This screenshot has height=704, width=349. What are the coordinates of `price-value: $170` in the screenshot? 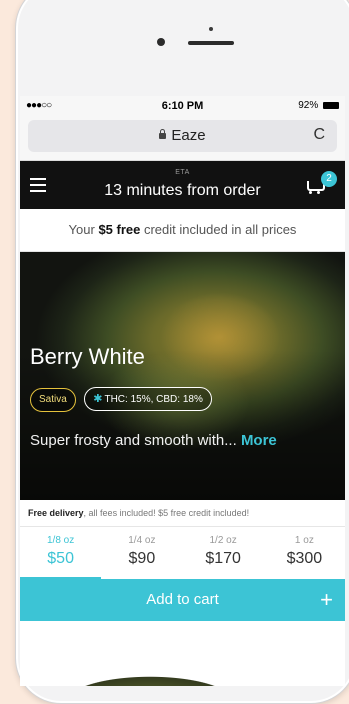 It's located at (223, 558).